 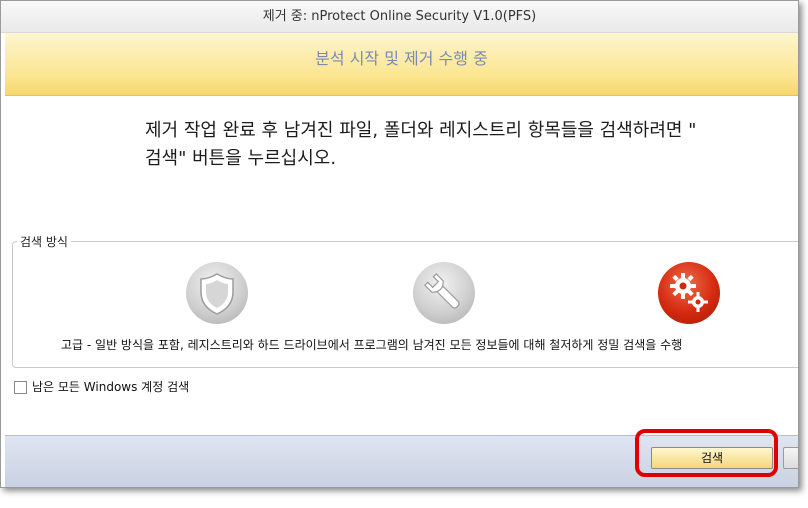 What do you see at coordinates (241, 158) in the screenshot?
I see `instruction-line-2: 검색" 버튼을 누르십시오.` at bounding box center [241, 158].